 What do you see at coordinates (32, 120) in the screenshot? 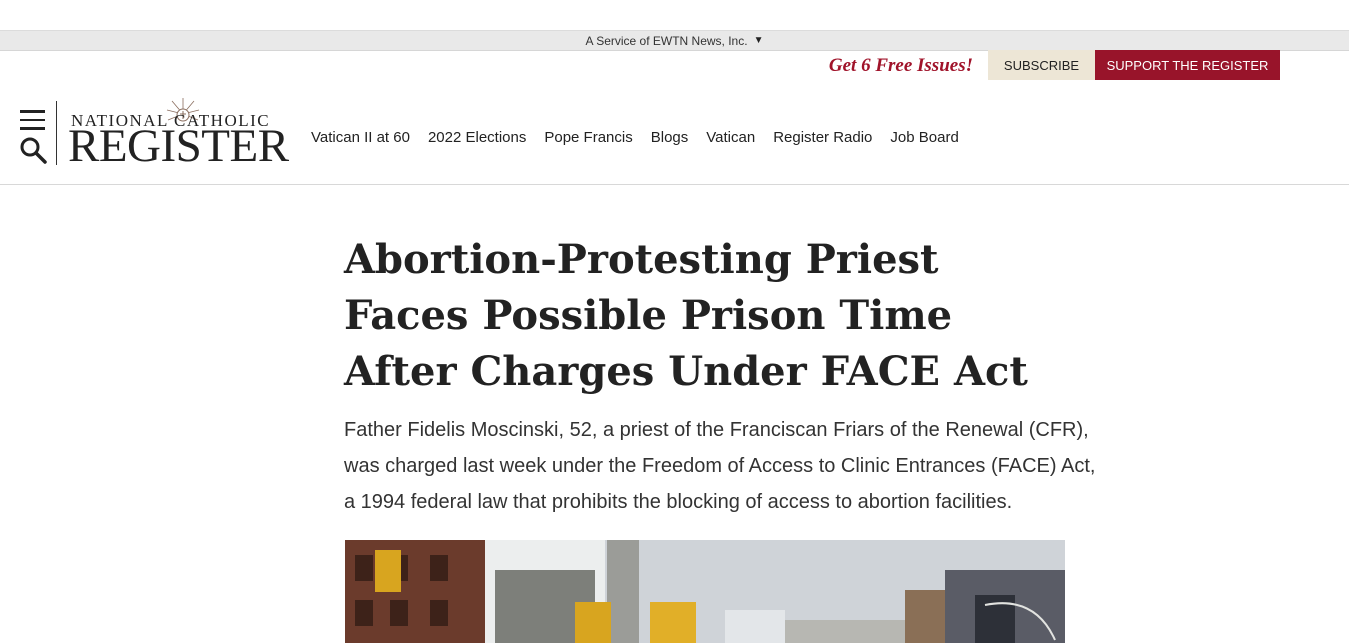
I see `hamburger-icon` at bounding box center [32, 120].